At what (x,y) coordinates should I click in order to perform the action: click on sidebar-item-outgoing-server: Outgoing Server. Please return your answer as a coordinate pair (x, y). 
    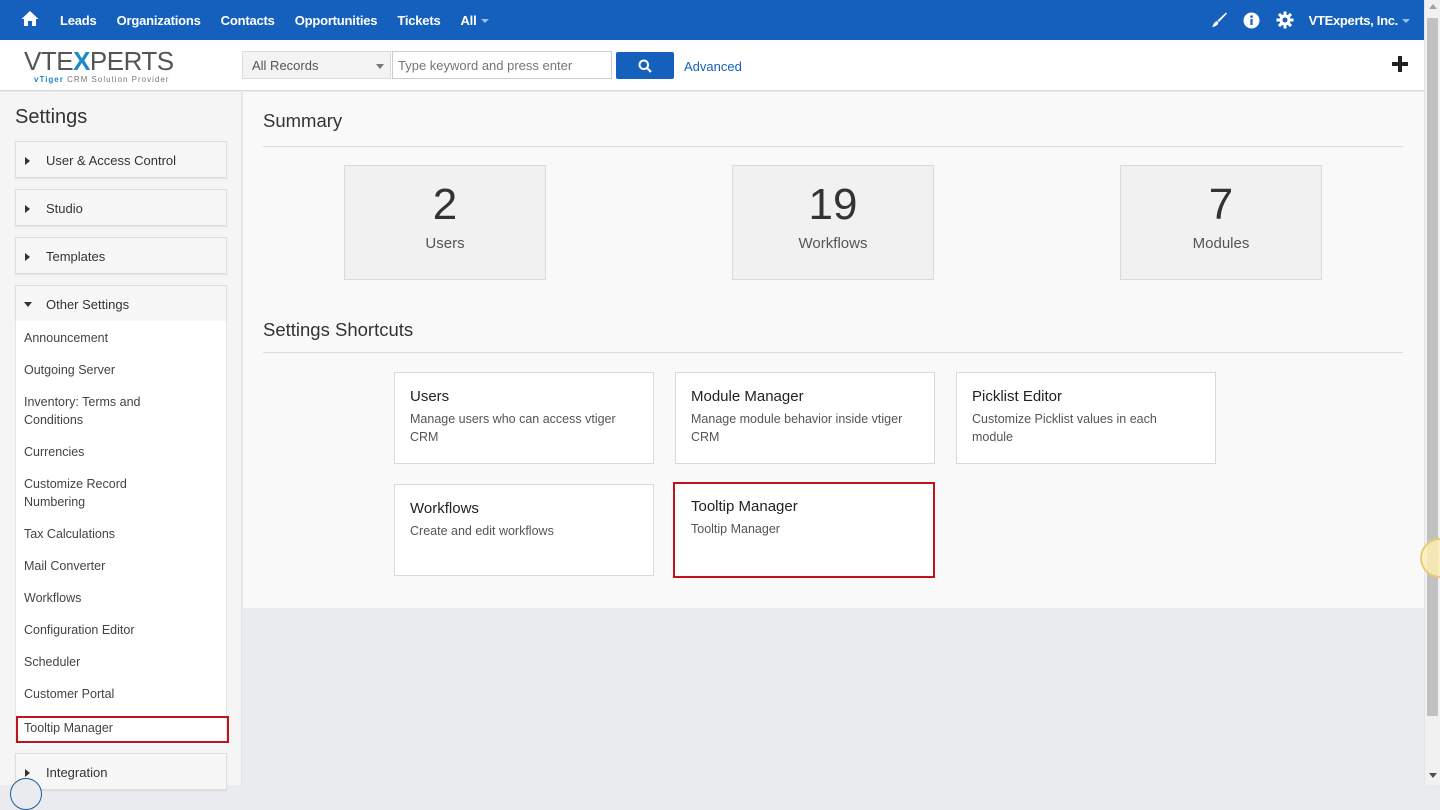
    Looking at the image, I should click on (121, 370).